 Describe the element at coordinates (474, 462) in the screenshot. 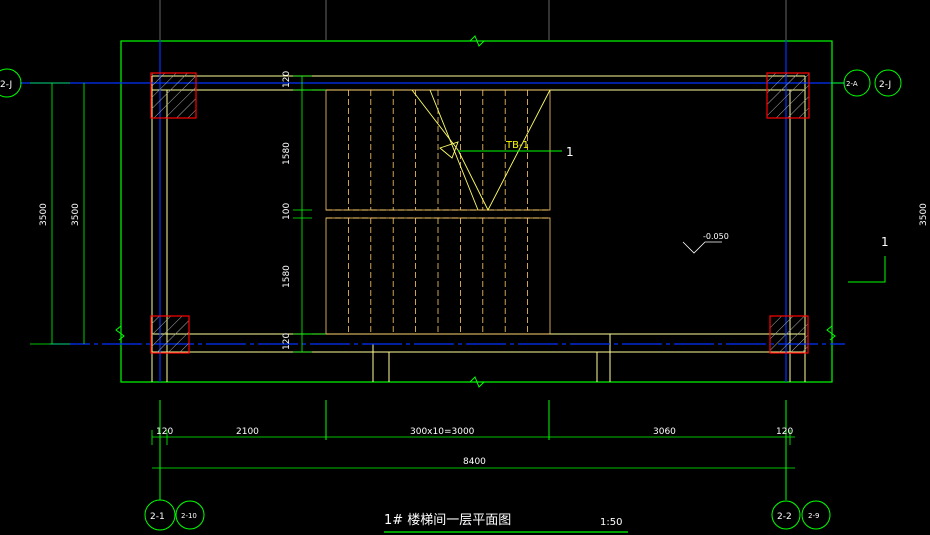

I see `dim-overall: 8400` at that location.